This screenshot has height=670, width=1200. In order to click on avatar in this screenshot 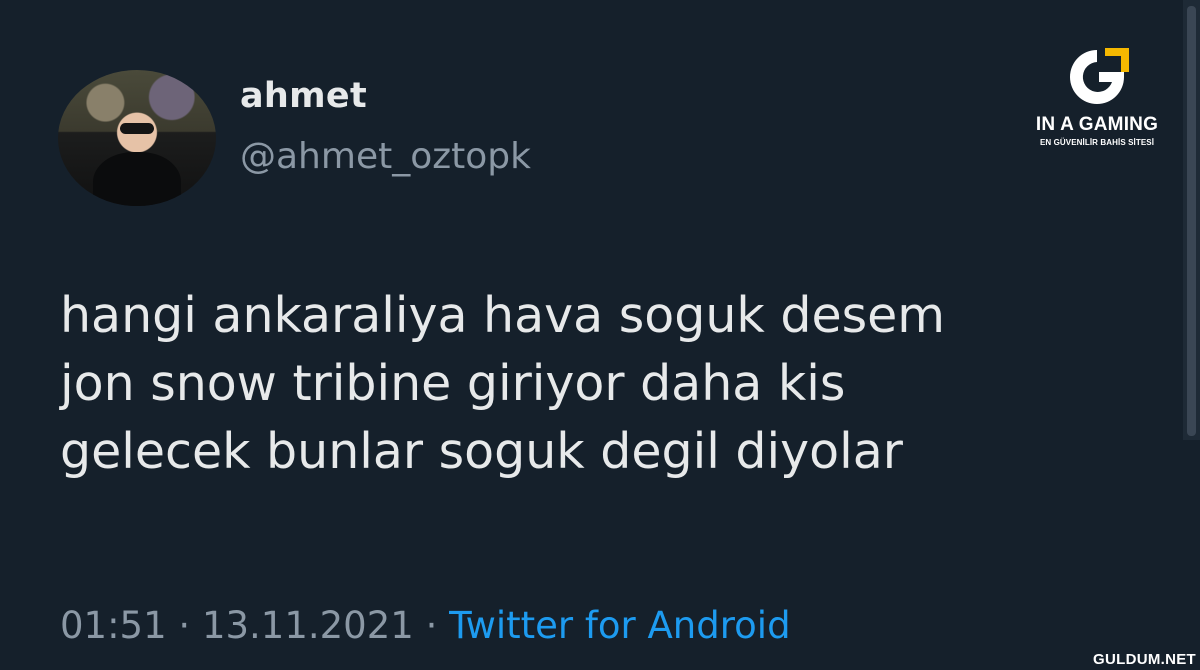, I will do `click(137, 138)`.